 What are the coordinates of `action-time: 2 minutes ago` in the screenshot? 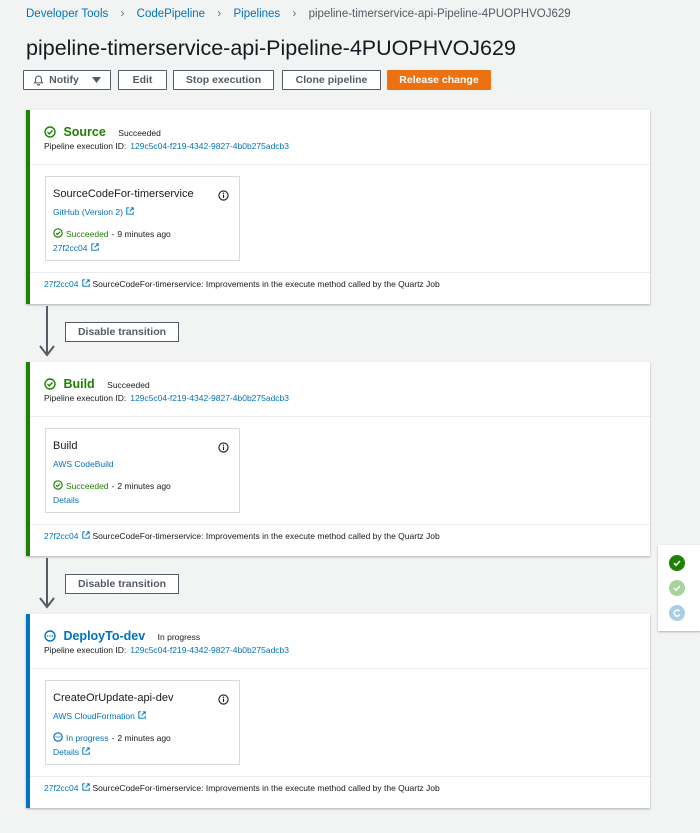 It's located at (144, 486).